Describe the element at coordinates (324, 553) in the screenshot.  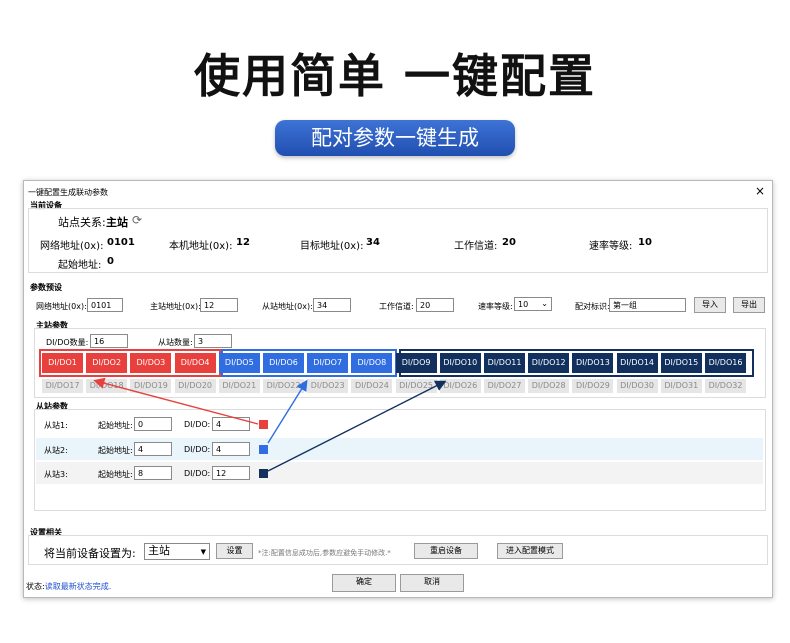
I see `settings-note: *注:配置信息成功后,参数应避免手动修改.*` at that location.